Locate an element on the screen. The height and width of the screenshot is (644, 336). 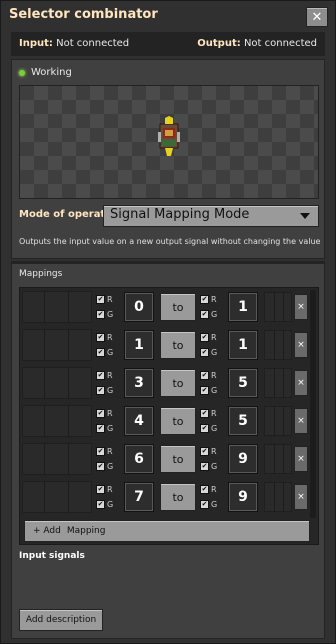
from-value: 7 is located at coordinates (139, 497).